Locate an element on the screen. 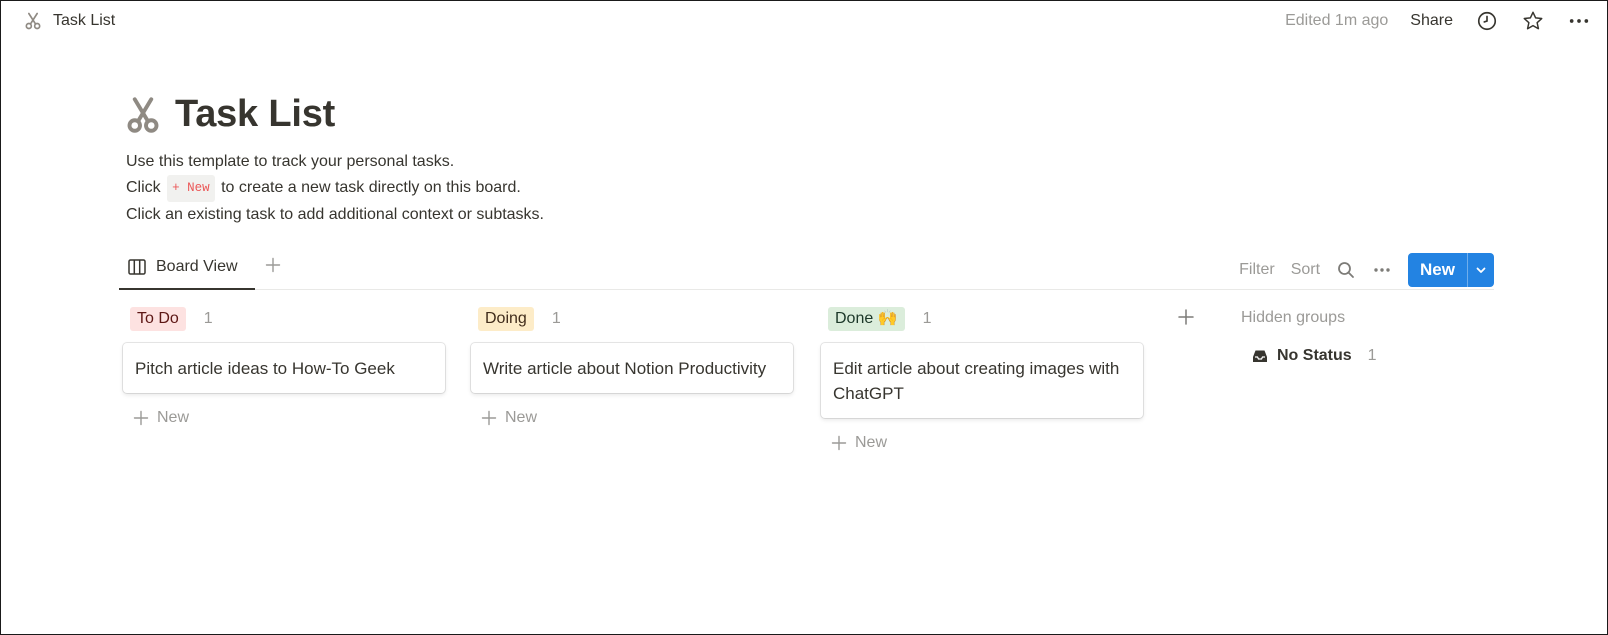 This screenshot has height=635, width=1608. task-card: Pitch article ideas to How-To Geek is located at coordinates (284, 368).